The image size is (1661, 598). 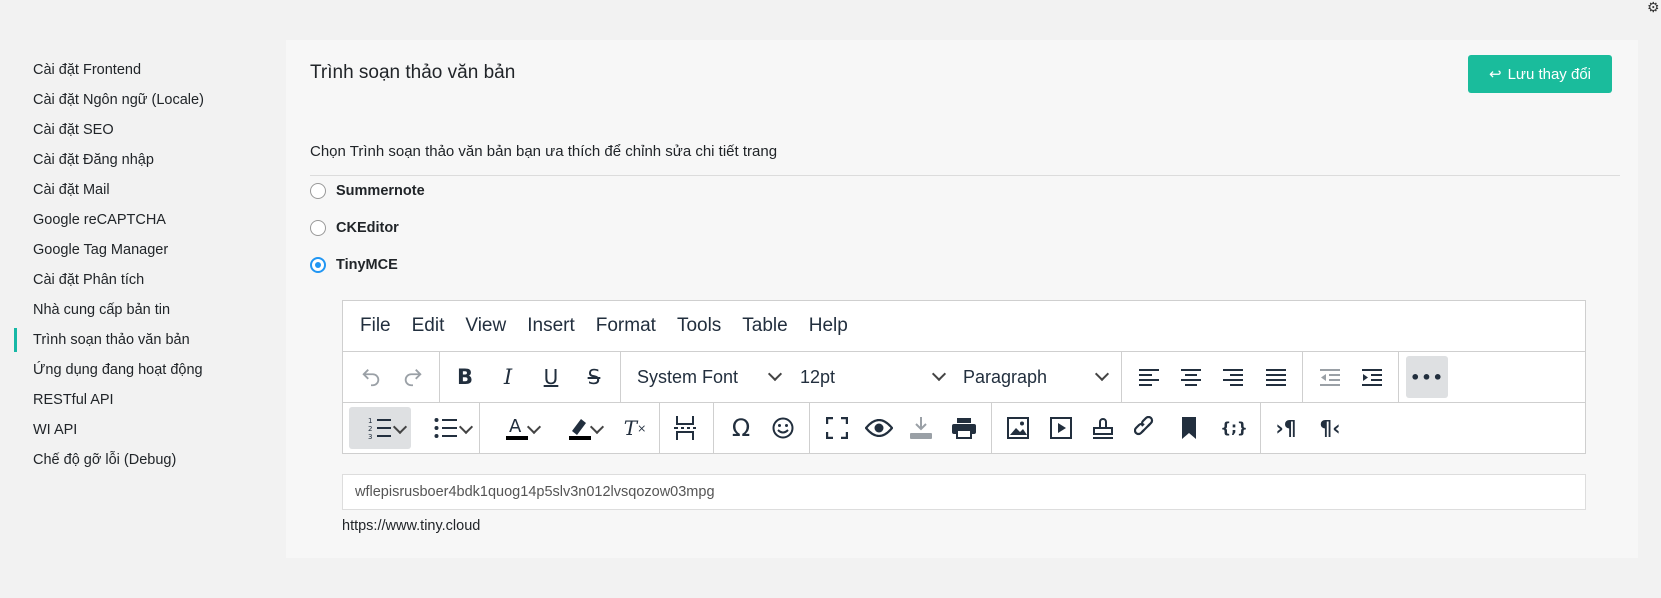 What do you see at coordinates (580, 428) in the screenshot?
I see `highlight-color-icon` at bounding box center [580, 428].